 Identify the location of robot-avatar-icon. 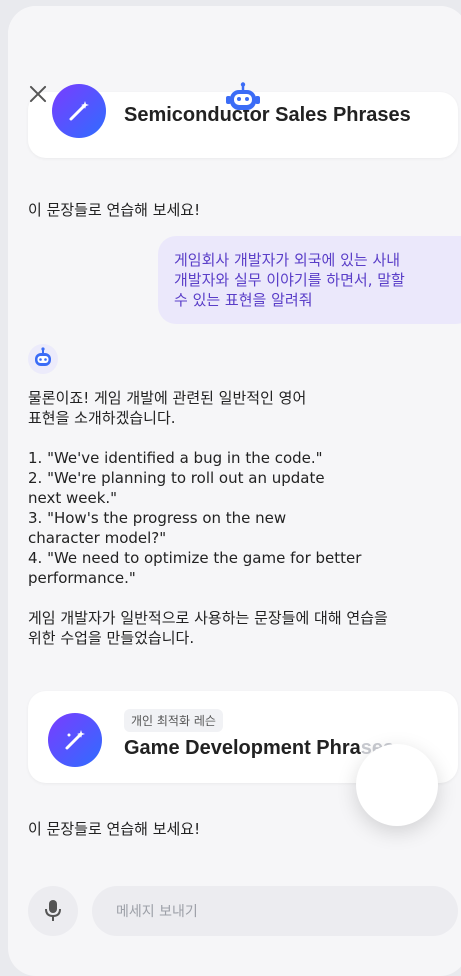
(43, 359).